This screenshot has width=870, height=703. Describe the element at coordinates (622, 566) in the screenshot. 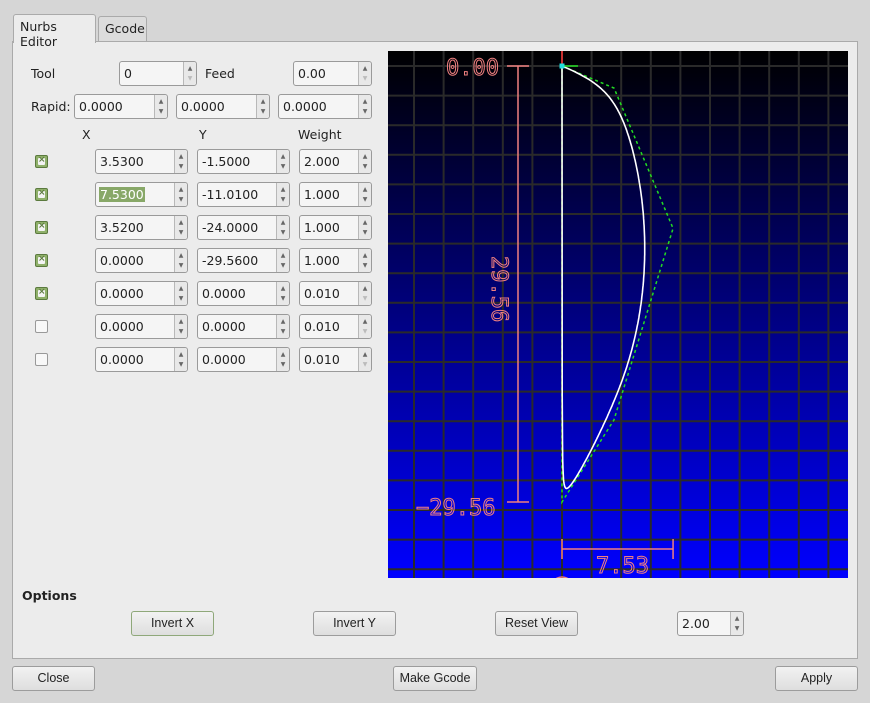

I see `dim-width-label: 7.53` at that location.